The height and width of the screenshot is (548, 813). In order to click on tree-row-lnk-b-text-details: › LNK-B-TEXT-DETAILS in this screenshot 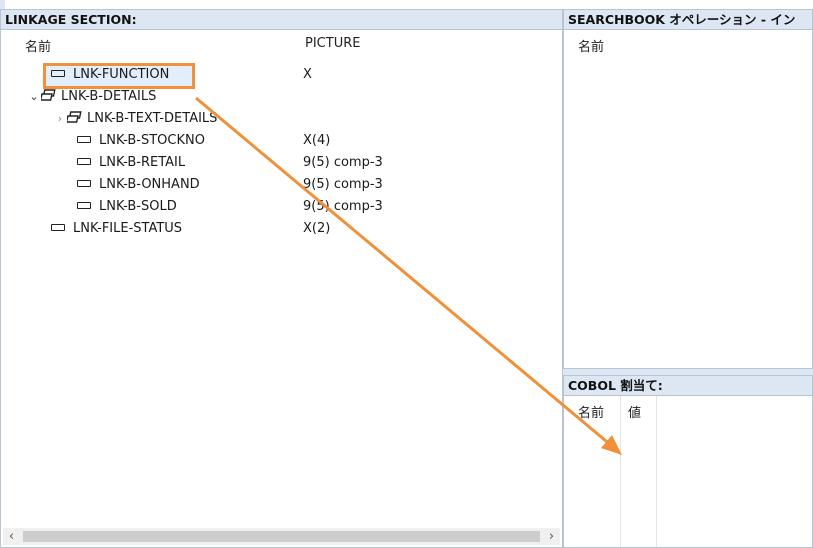, I will do `click(281, 119)`.